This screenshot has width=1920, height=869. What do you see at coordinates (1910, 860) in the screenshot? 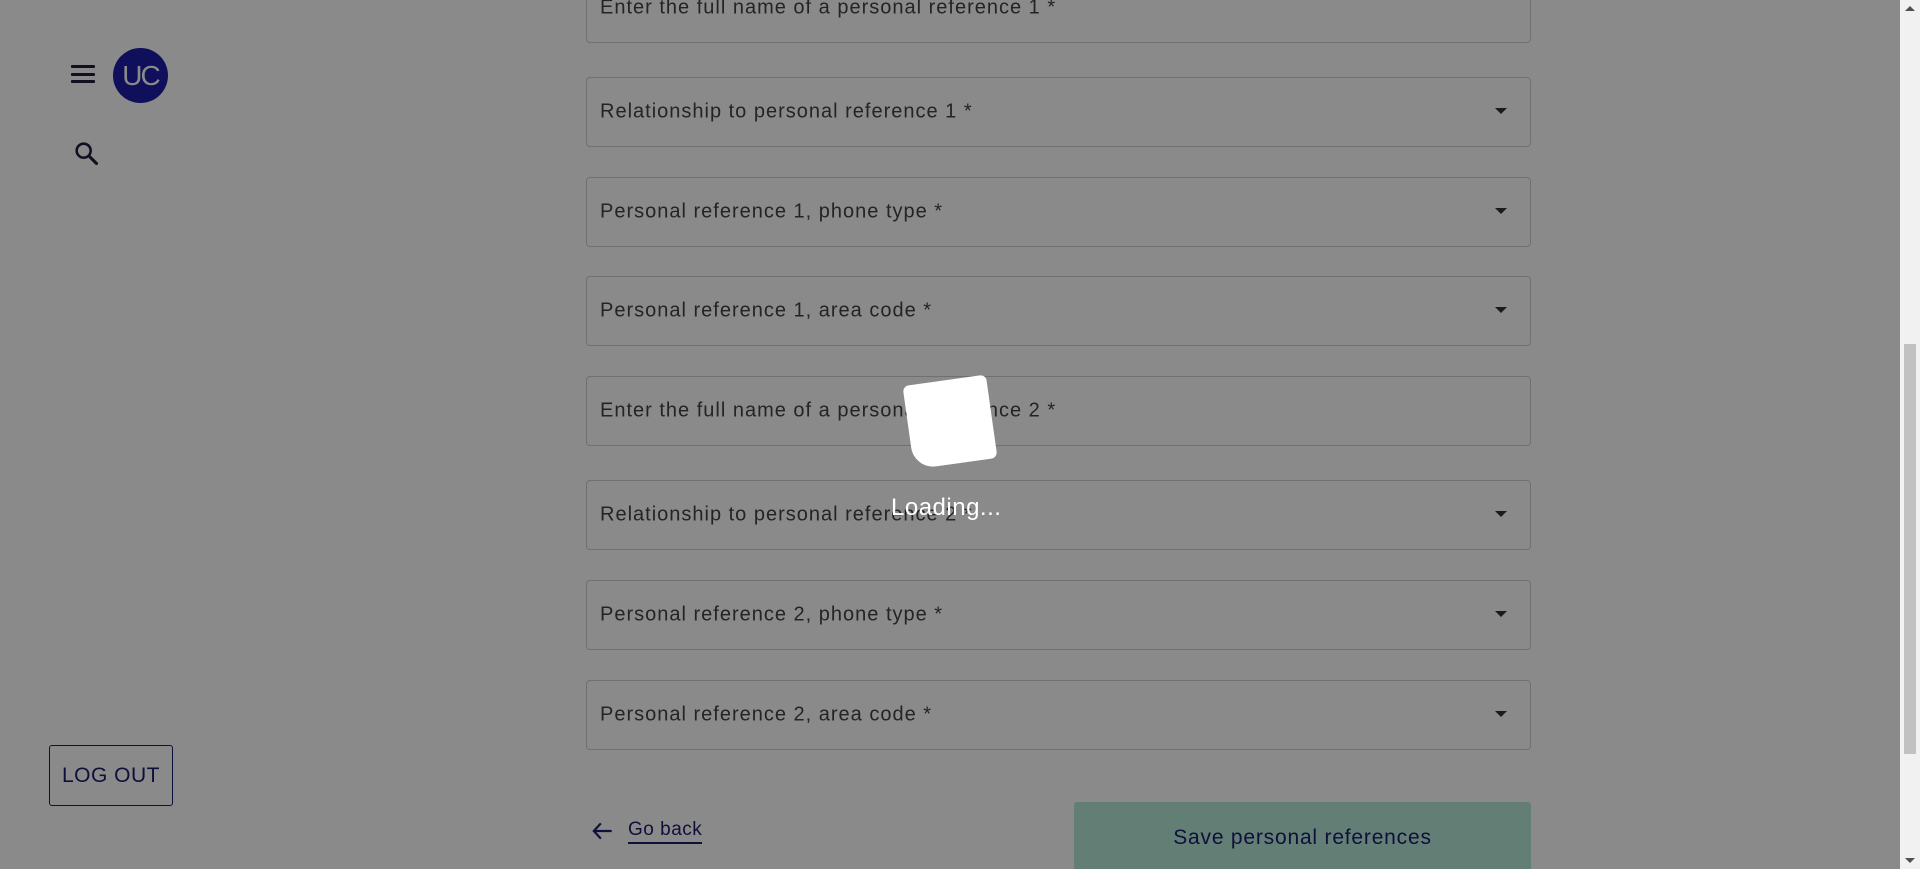
I see `scroll-down-arrow-icon` at bounding box center [1910, 860].